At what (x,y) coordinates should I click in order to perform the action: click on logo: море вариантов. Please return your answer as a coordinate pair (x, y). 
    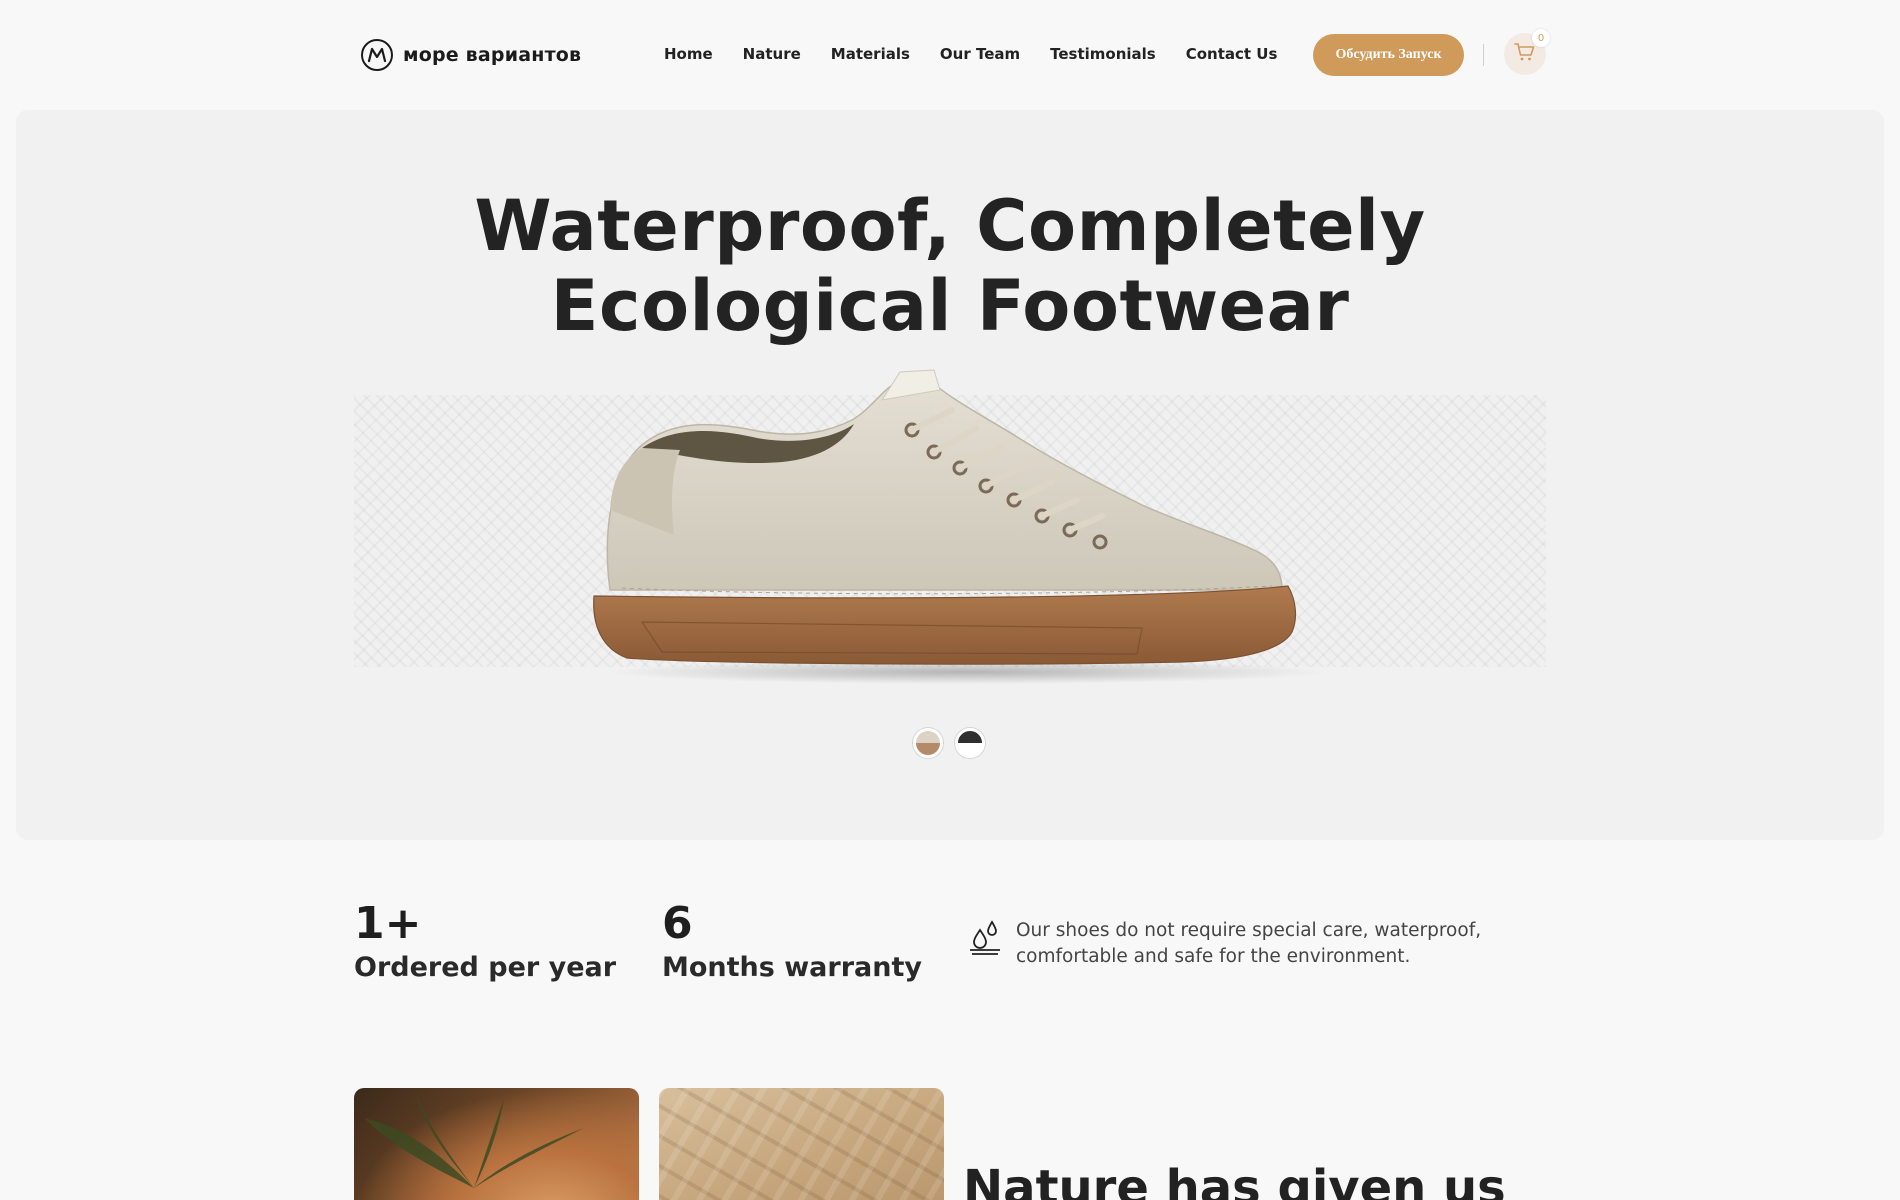
    Looking at the image, I should click on (471, 55).